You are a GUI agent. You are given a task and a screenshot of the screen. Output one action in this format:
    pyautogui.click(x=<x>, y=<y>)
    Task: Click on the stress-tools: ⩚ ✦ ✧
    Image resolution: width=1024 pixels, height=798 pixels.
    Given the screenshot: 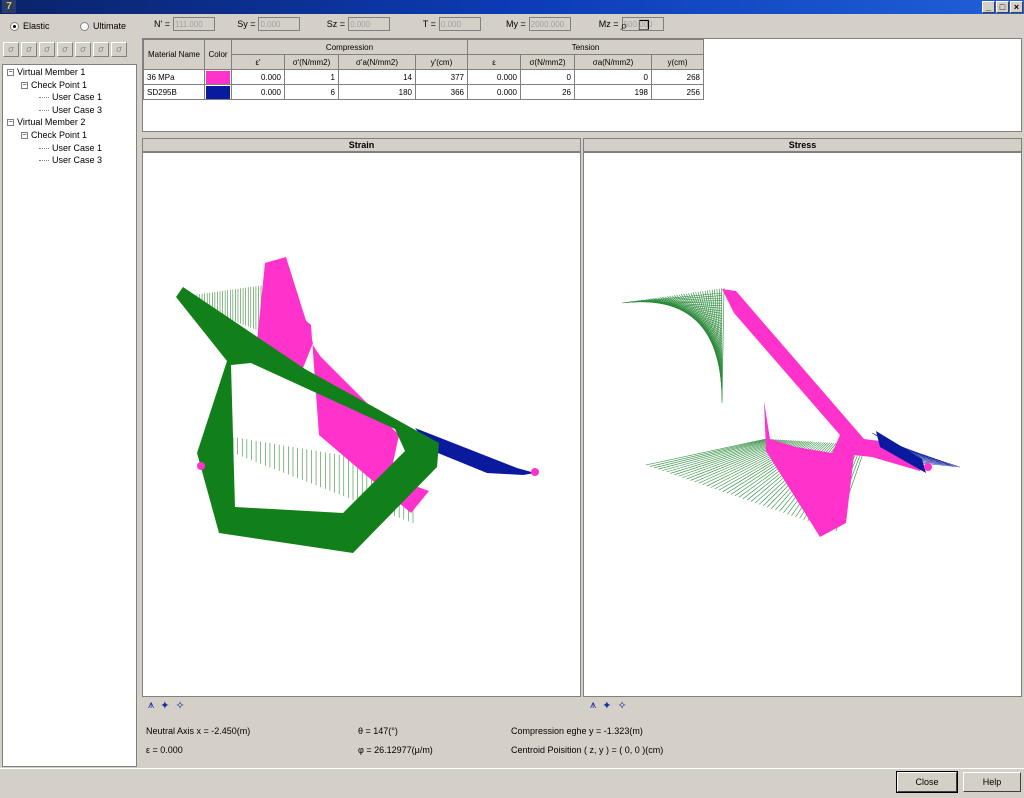 What is the action you would take?
    pyautogui.click(x=608, y=705)
    